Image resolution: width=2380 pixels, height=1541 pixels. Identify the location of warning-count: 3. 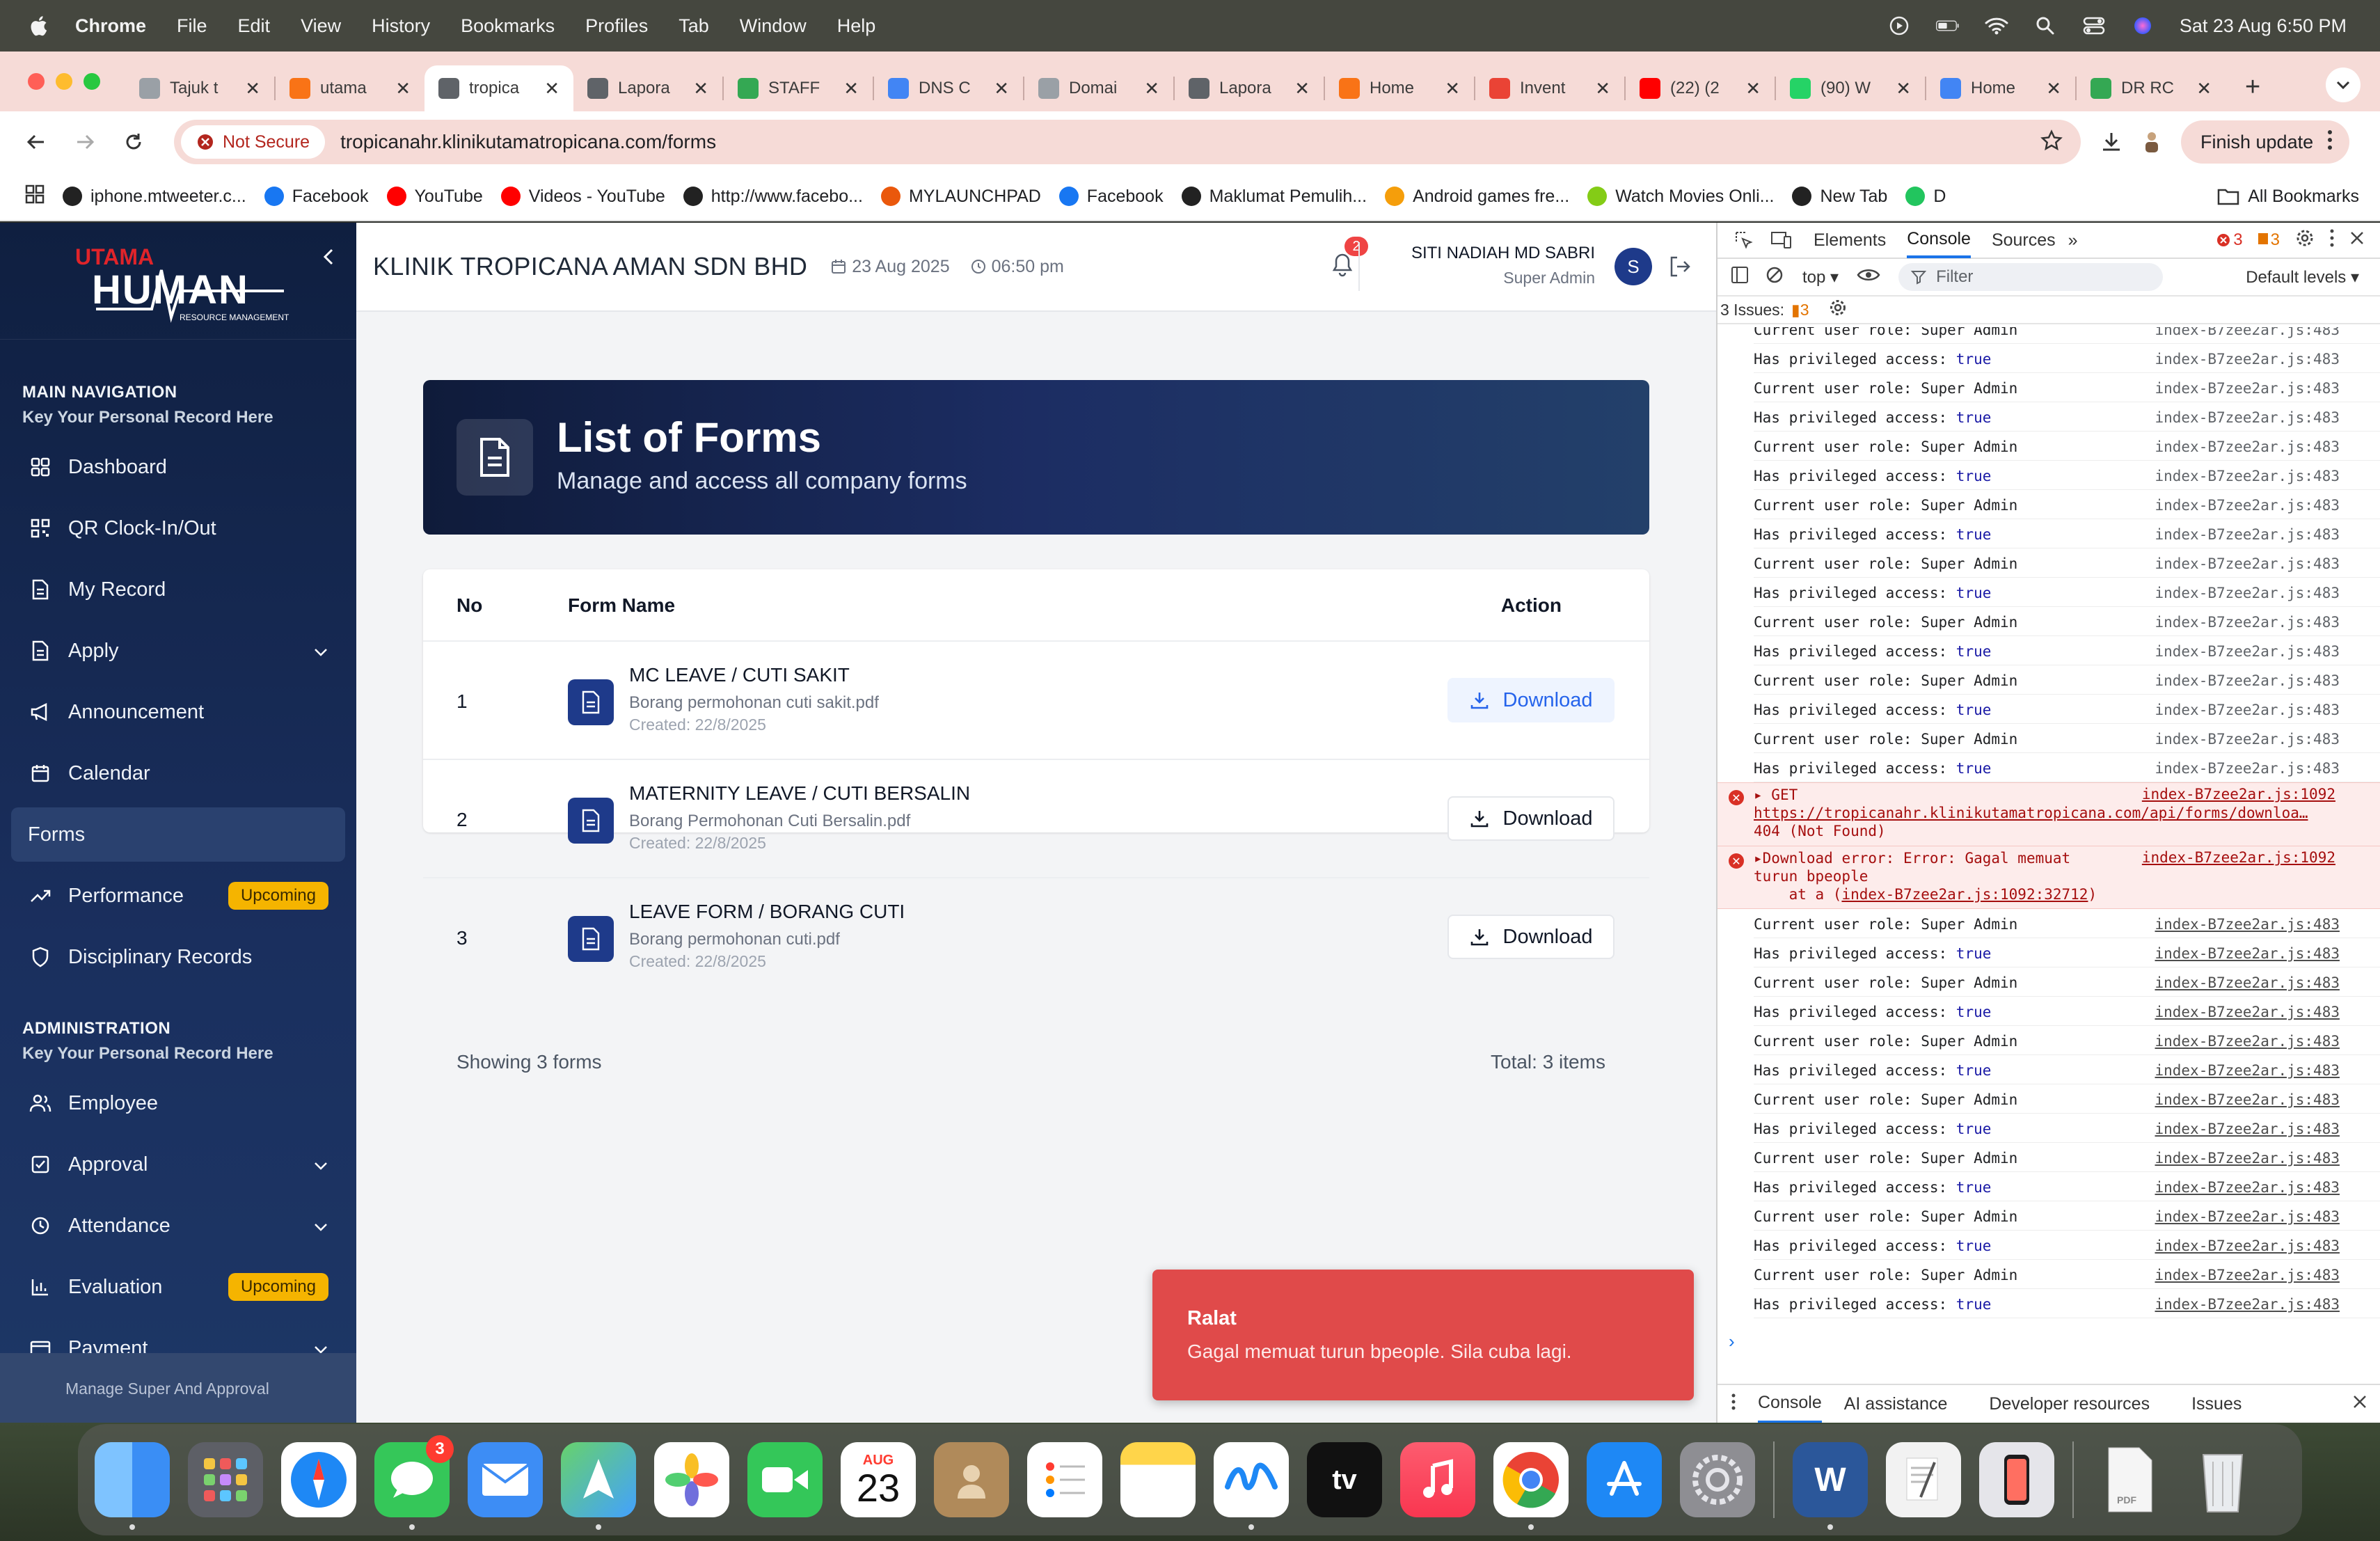
(2269, 240).